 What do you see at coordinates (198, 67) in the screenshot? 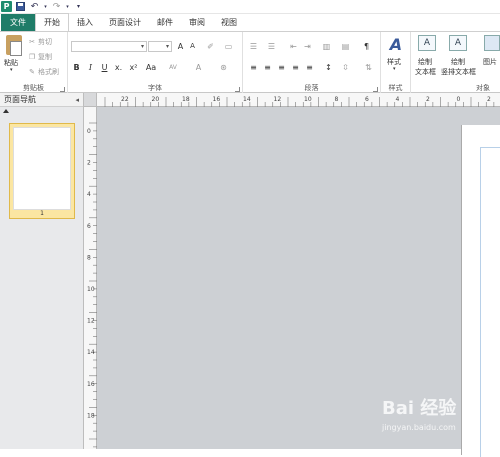
I see `font-color-button: A` at bounding box center [198, 67].